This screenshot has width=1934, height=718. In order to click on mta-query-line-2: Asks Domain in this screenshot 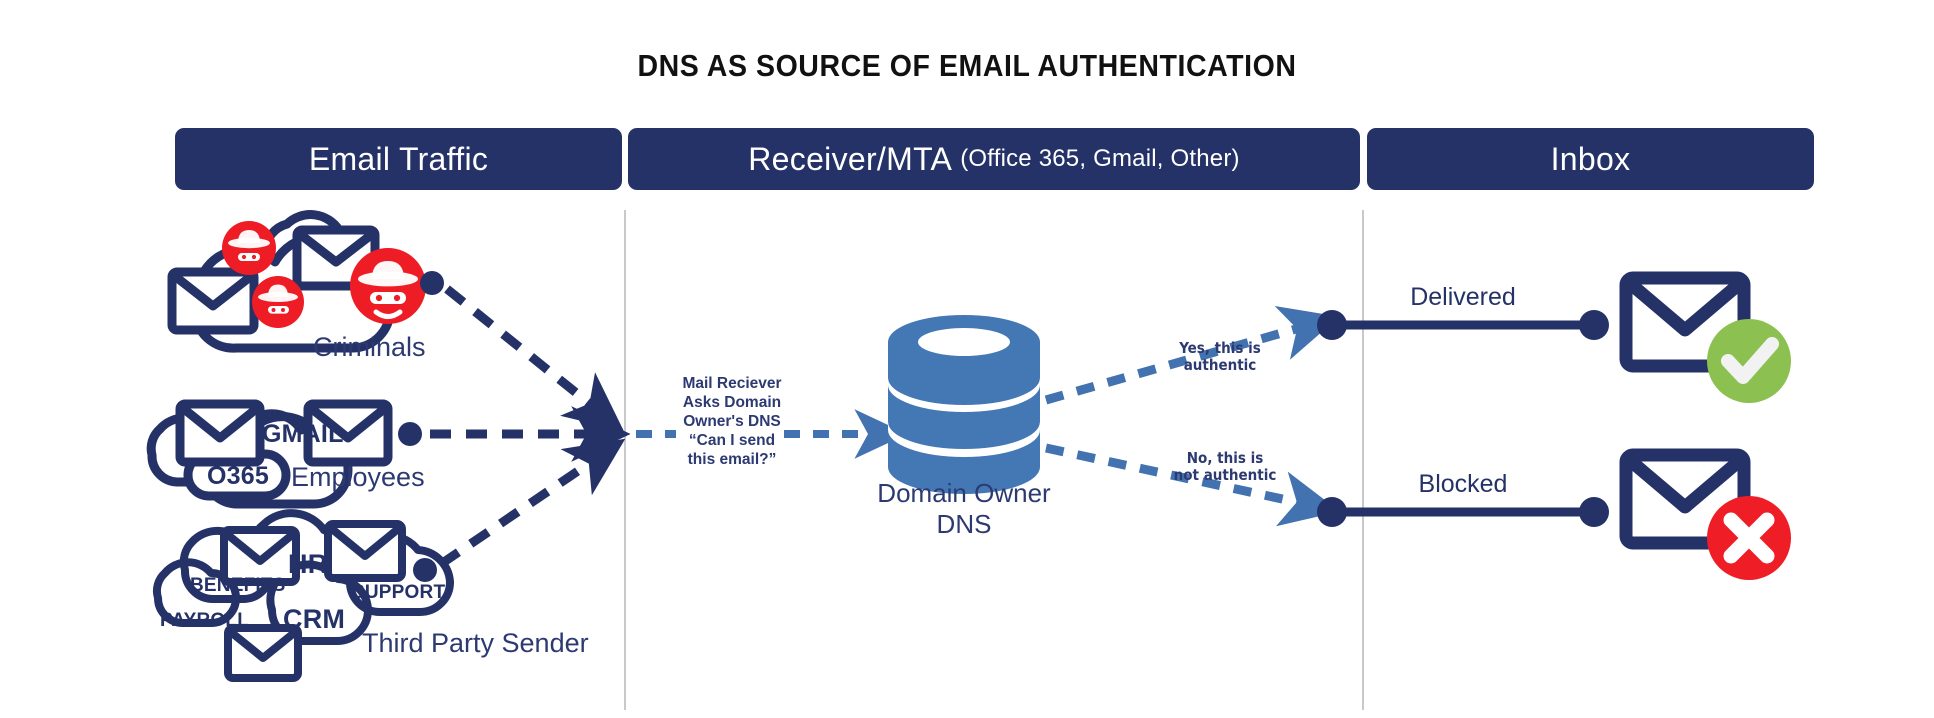, I will do `click(732, 402)`.